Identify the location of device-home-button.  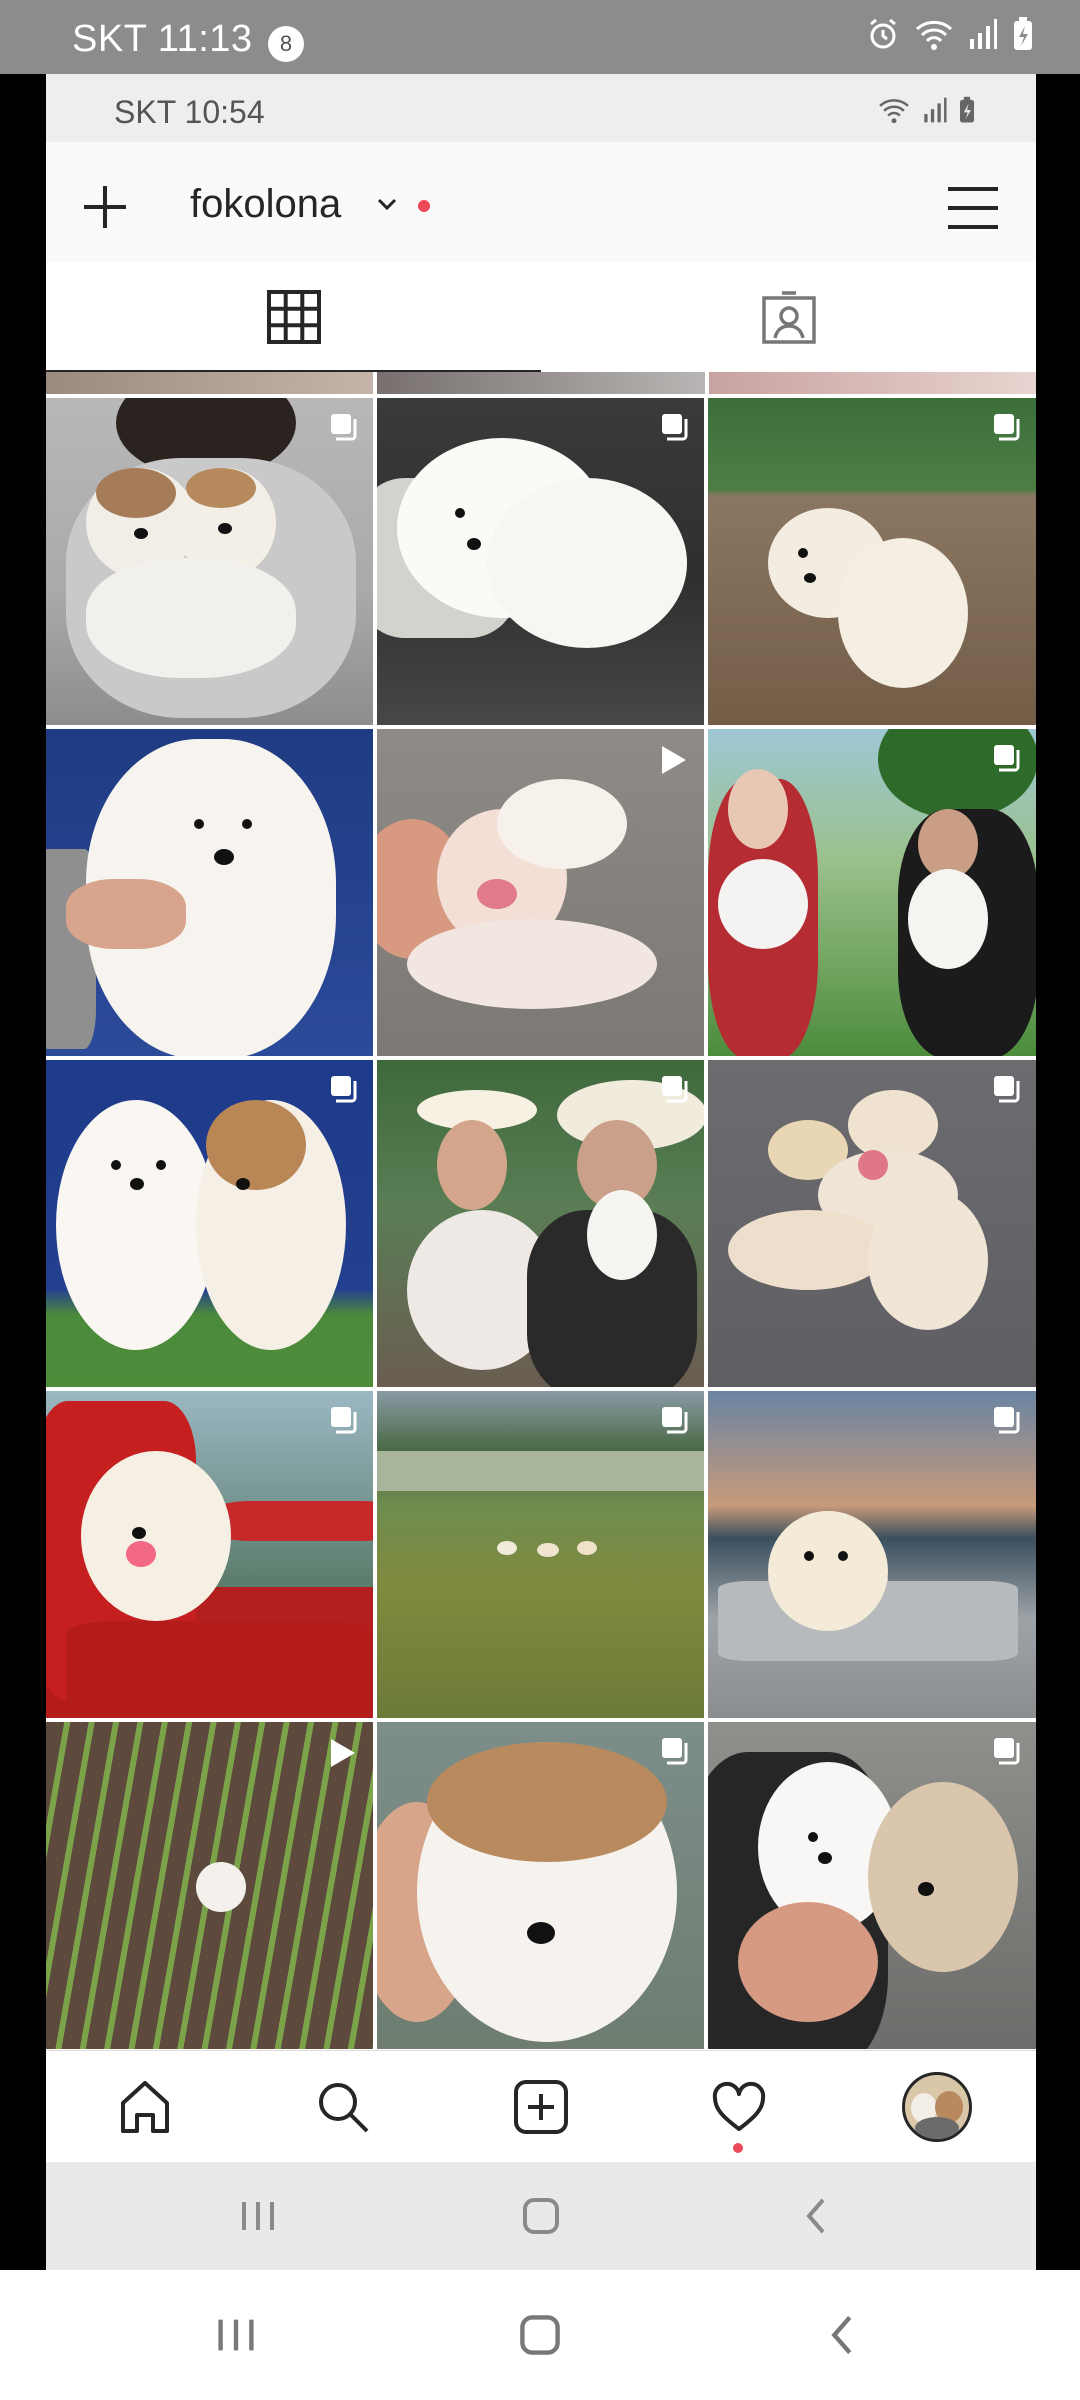
(540, 2335).